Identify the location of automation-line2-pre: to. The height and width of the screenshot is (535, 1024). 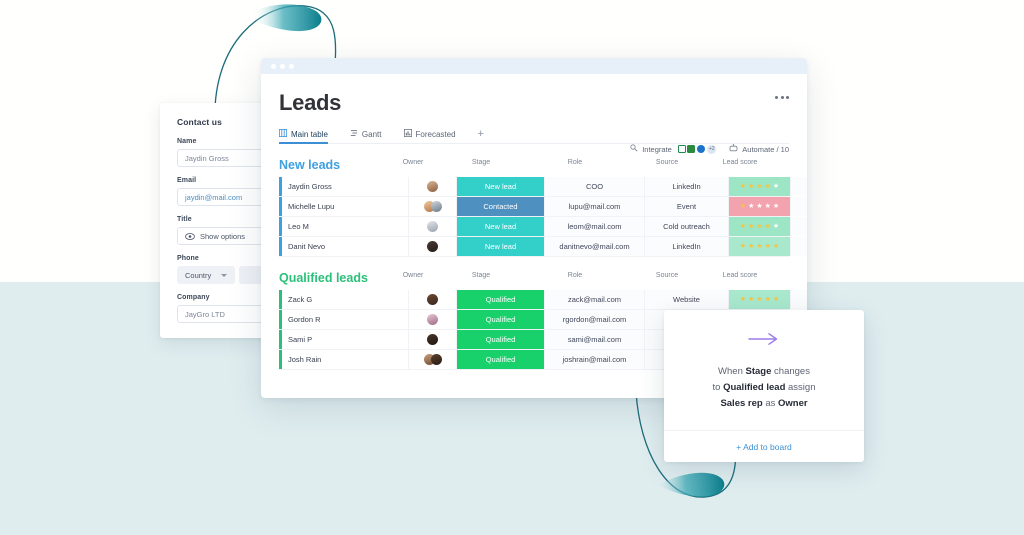
(718, 388).